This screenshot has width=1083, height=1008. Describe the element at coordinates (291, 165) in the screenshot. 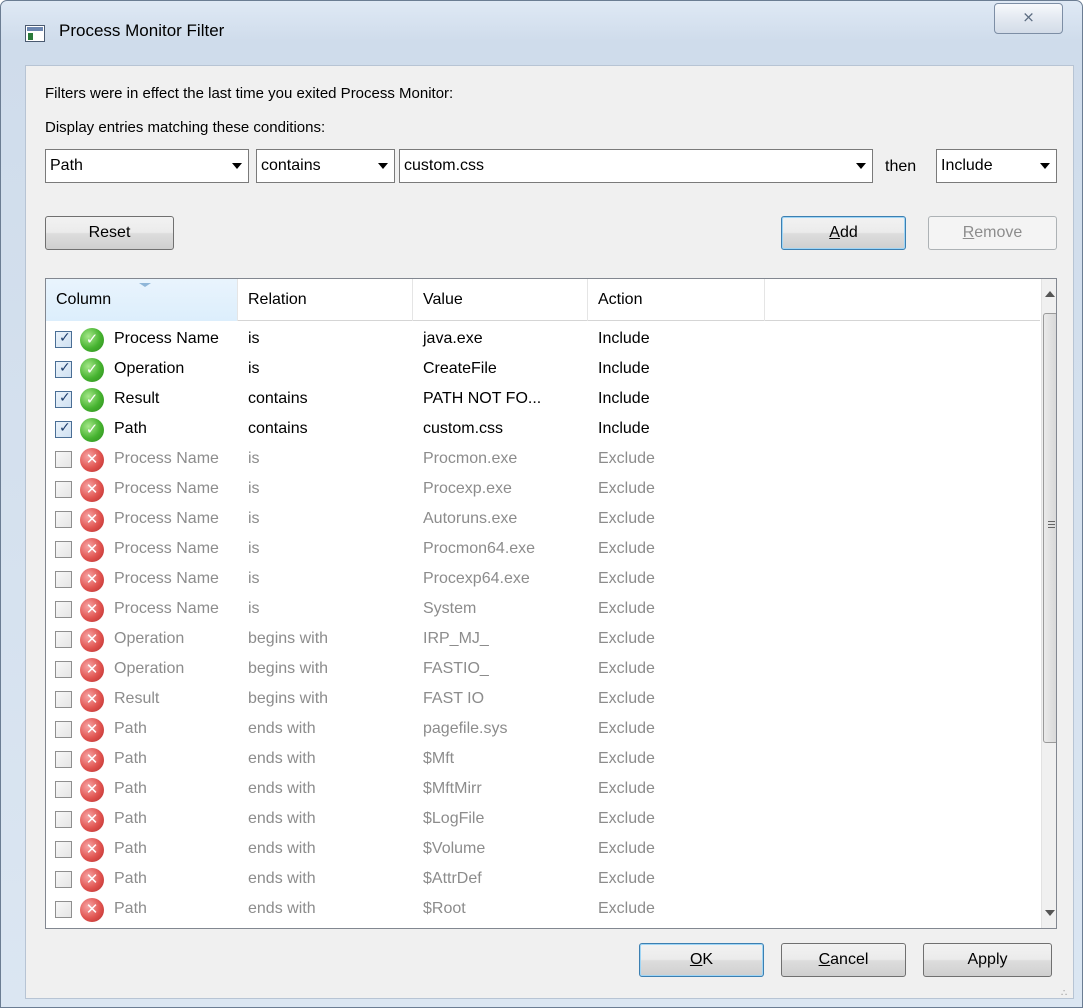

I see `relation-select-value: contains` at that location.